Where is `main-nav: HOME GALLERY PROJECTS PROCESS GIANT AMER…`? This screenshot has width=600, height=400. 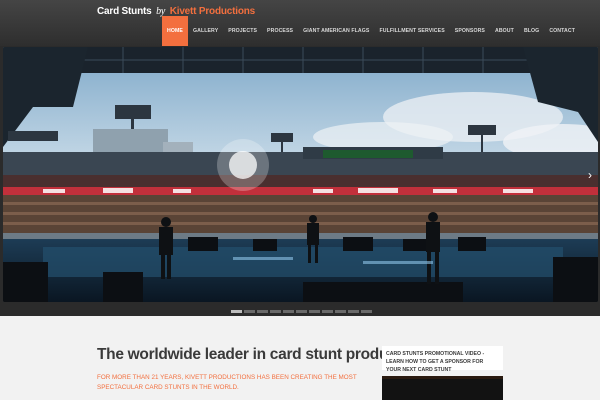 main-nav: HOME GALLERY PROJECTS PROCESS GIANT AMER… is located at coordinates (371, 31).